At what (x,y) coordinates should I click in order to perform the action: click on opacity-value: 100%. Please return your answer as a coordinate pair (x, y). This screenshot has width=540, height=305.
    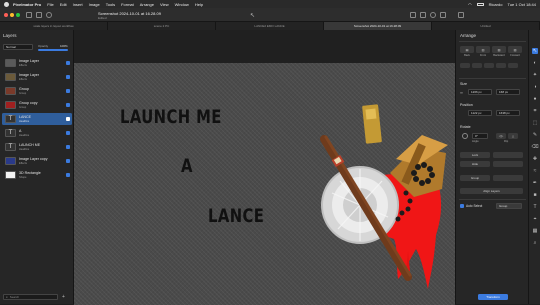
    Looking at the image, I should click on (64, 46).